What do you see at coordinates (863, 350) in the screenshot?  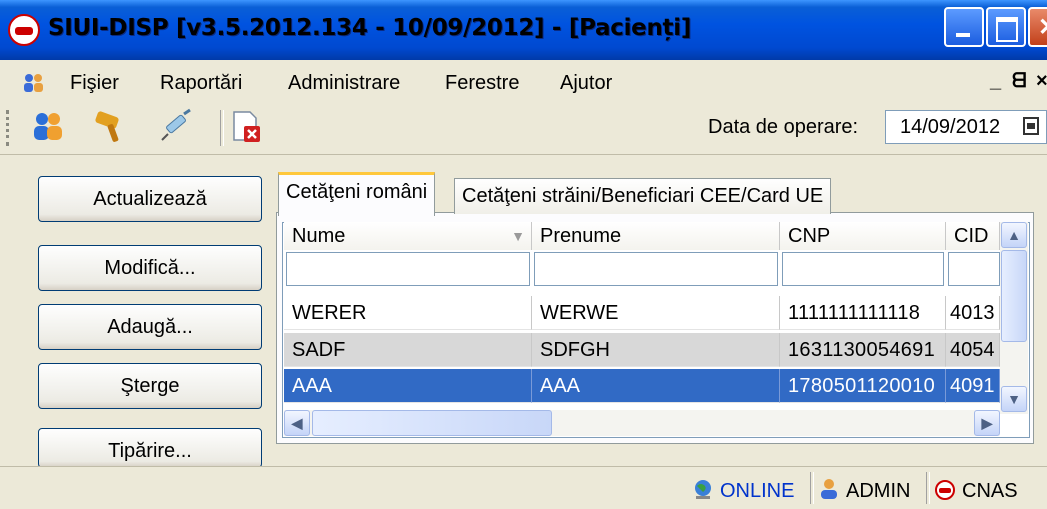 I see `cell-cnp: 1631130054691` at bounding box center [863, 350].